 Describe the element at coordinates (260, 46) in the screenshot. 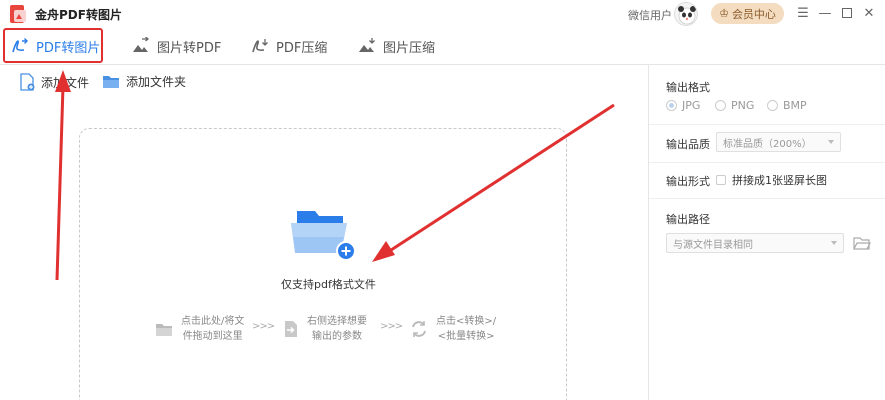

I see `pdf-compress-icon` at that location.